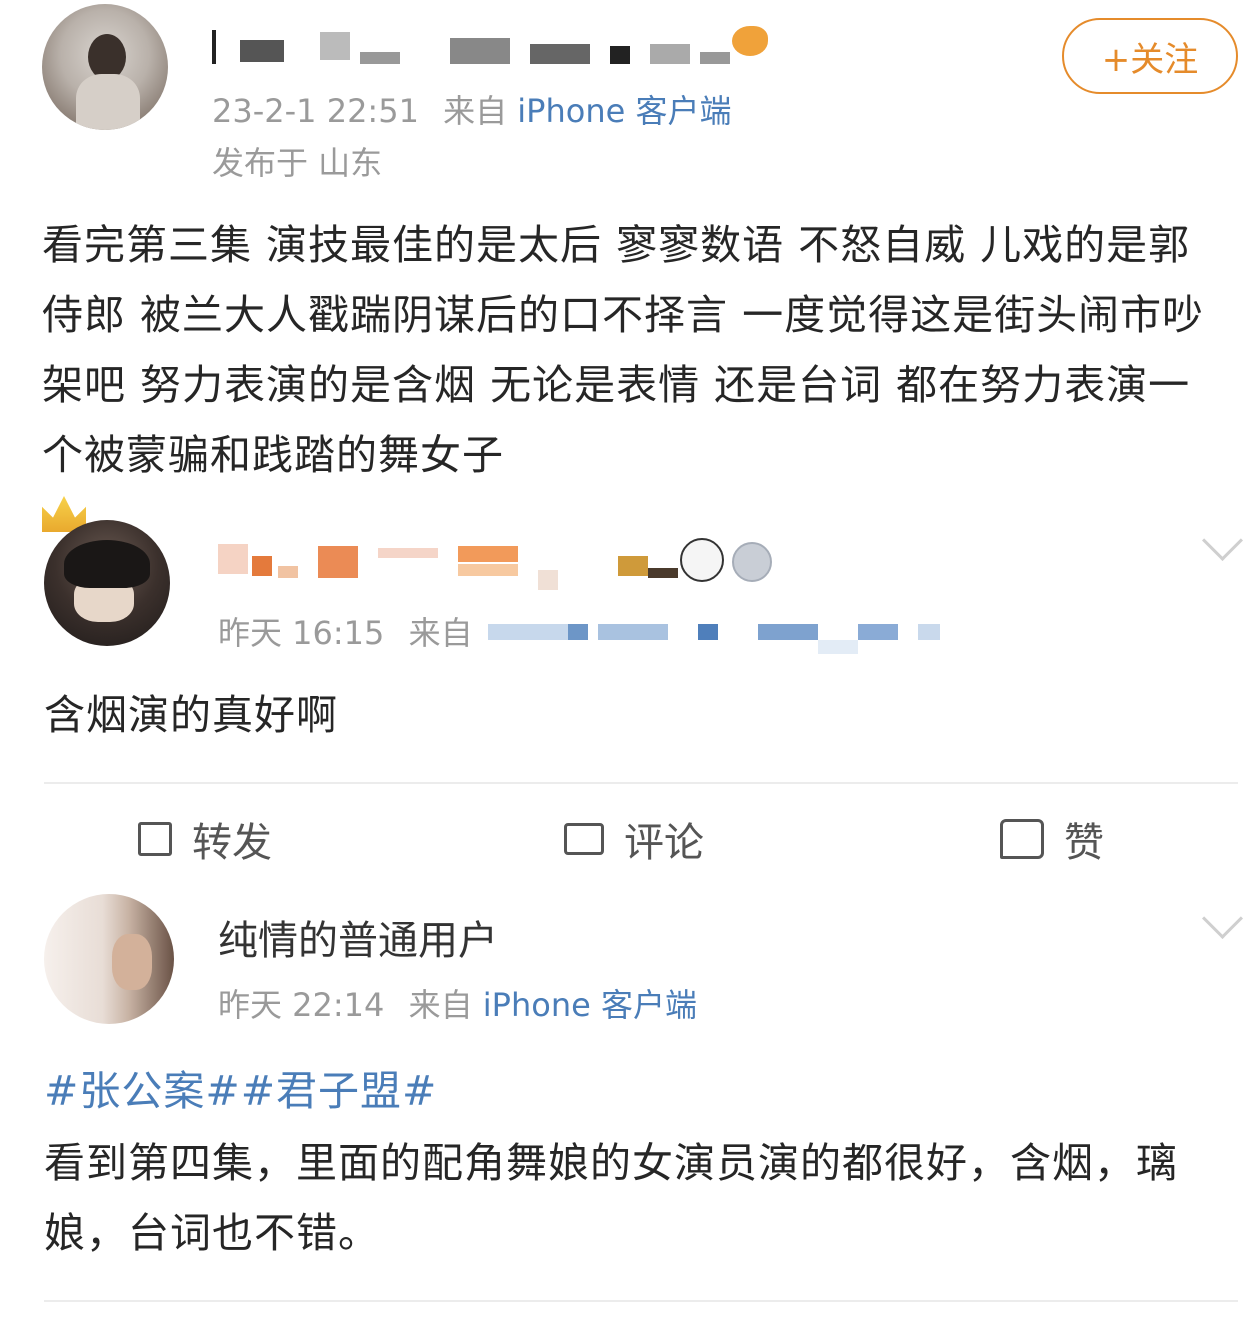 The height and width of the screenshot is (1327, 1251). What do you see at coordinates (240, 1091) in the screenshot?
I see `comment2-hashtags: #张公案##君子盟#` at bounding box center [240, 1091].